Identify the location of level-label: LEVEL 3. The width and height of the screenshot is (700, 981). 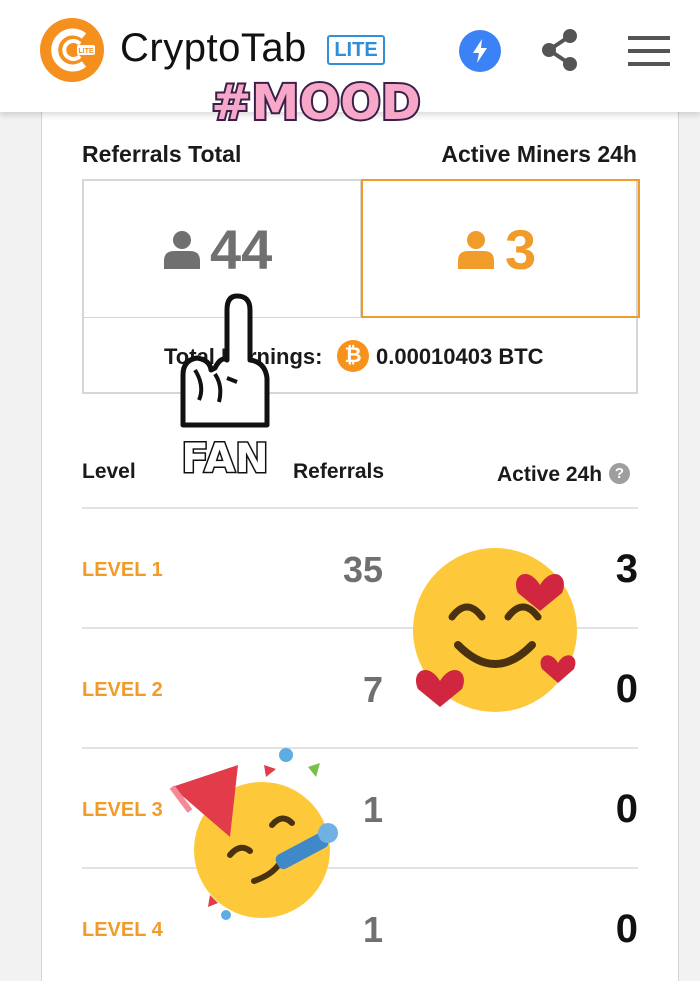
(122, 810).